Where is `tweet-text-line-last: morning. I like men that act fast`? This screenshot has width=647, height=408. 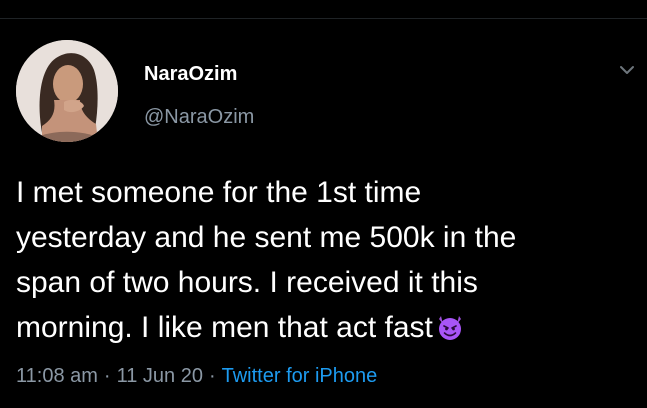 tweet-text-line-last: morning. I like men that act fast is located at coordinates (224, 327).